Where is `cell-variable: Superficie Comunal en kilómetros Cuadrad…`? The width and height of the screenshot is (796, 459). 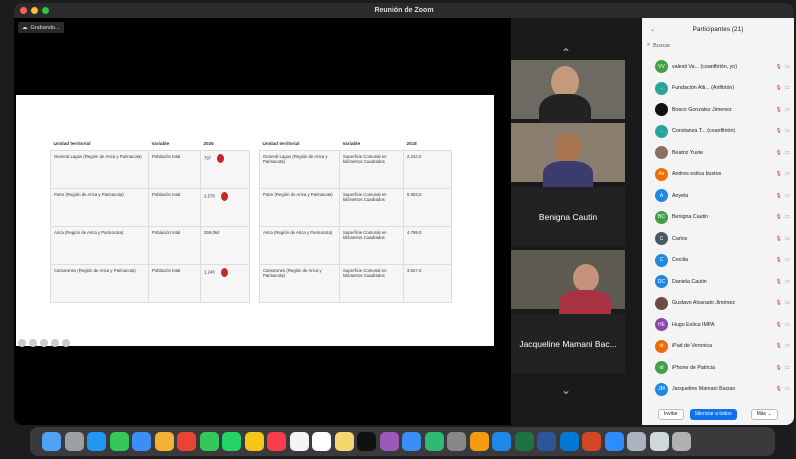
cell-variable: Superficie Comunal en kilómetros Cuadrad… is located at coordinates (371, 245).